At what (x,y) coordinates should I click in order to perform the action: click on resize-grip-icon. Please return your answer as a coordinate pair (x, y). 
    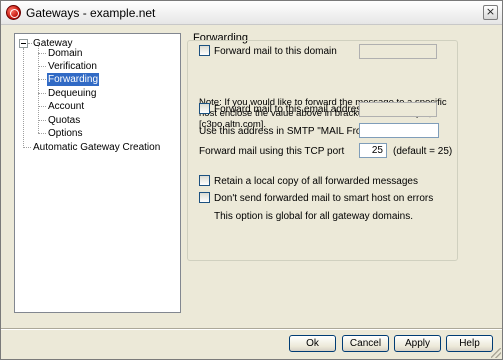
    Looking at the image, I should click on (496, 353).